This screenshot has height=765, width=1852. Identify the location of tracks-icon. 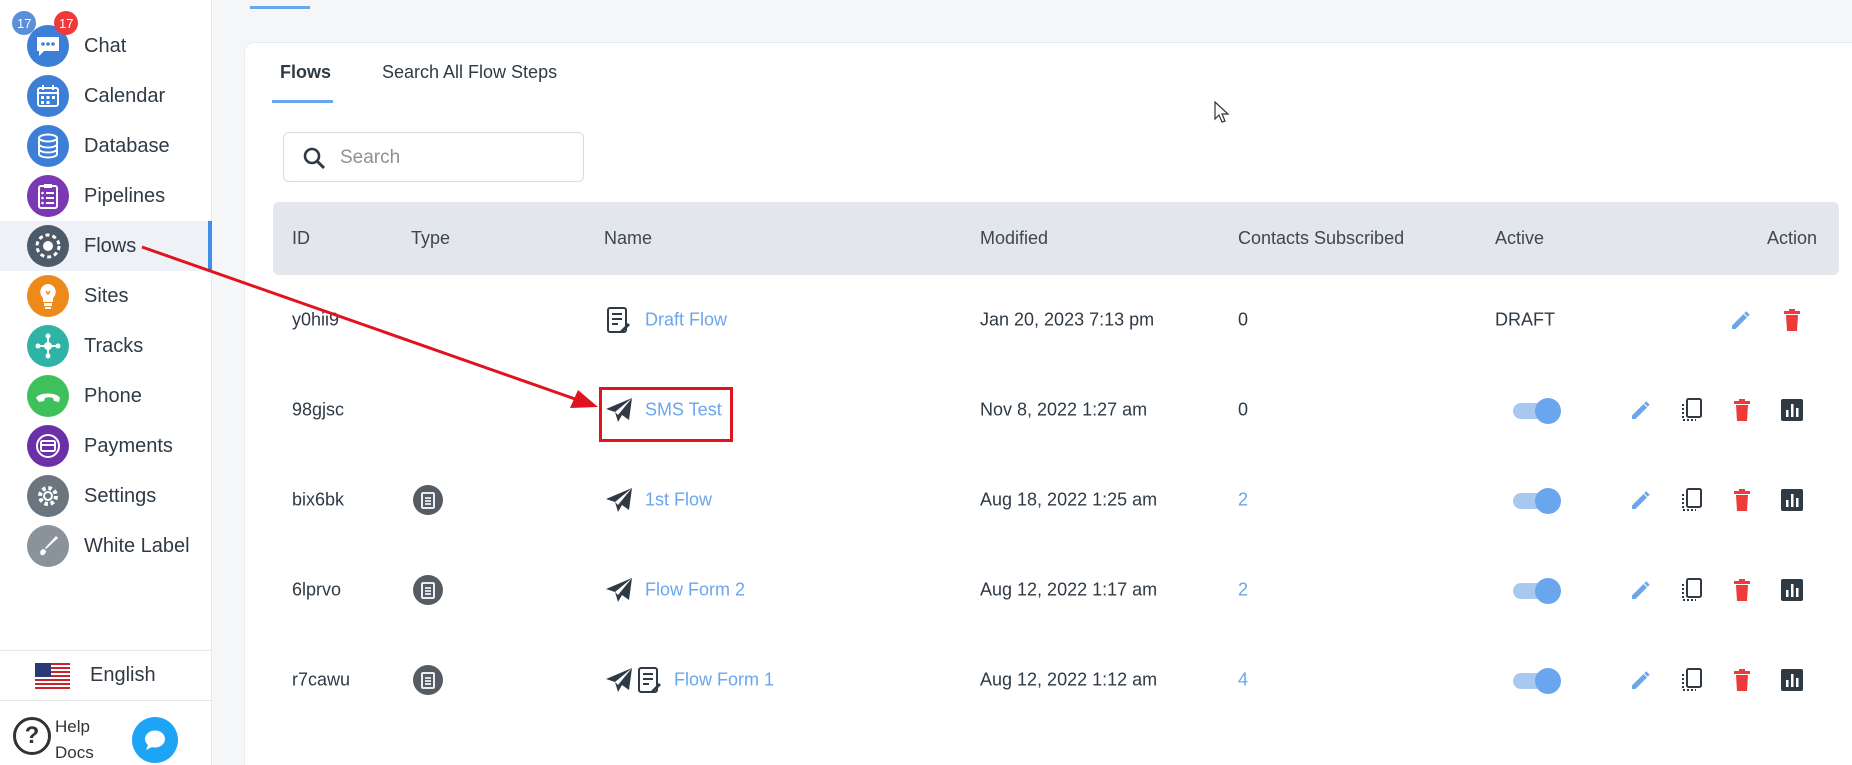
(48, 346).